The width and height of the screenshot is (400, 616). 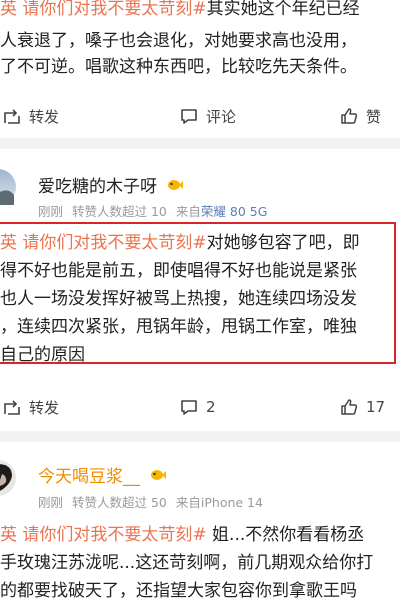 What do you see at coordinates (178, 67) in the screenshot?
I see `post-1-line-3: 了不可逆。唱歌这种东西吧，比较吃先天条件。` at bounding box center [178, 67].